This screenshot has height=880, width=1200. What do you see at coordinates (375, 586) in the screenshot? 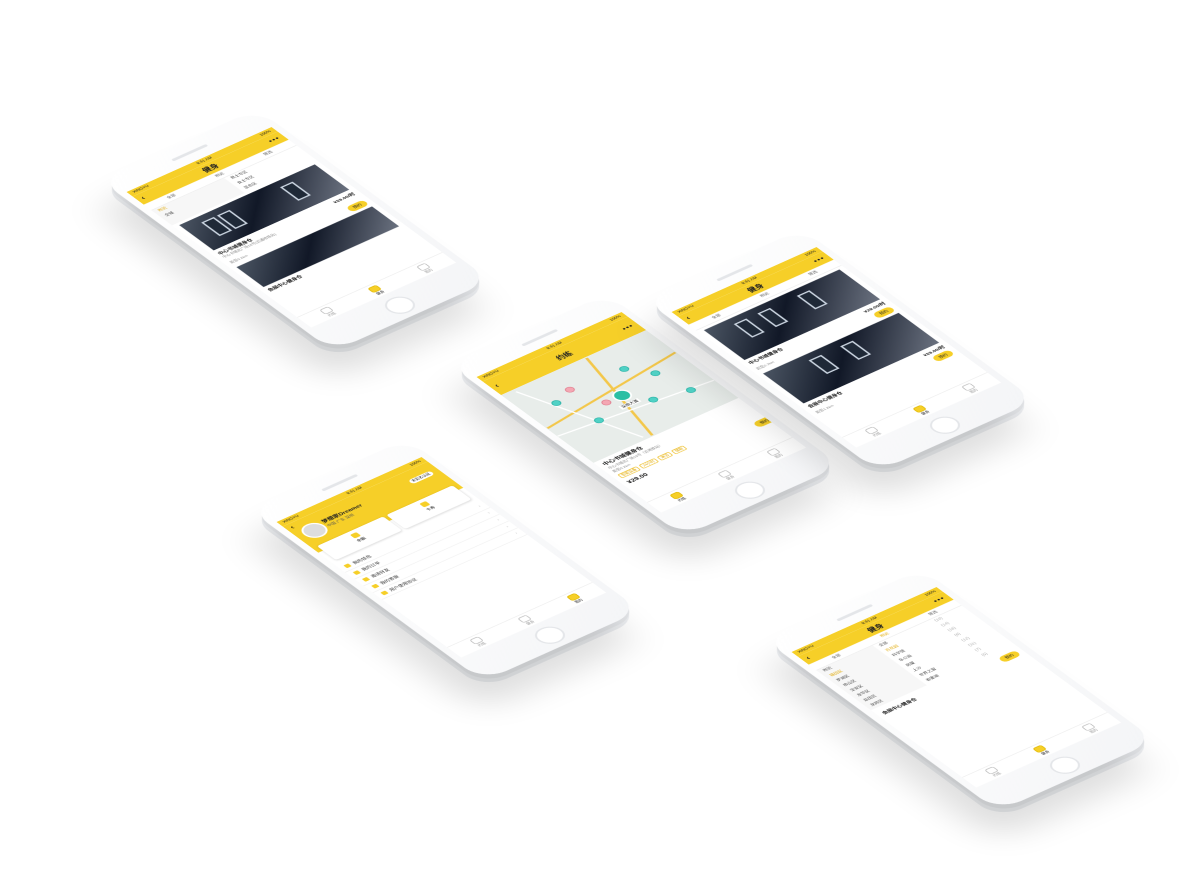
I see `service-icon` at bounding box center [375, 586].